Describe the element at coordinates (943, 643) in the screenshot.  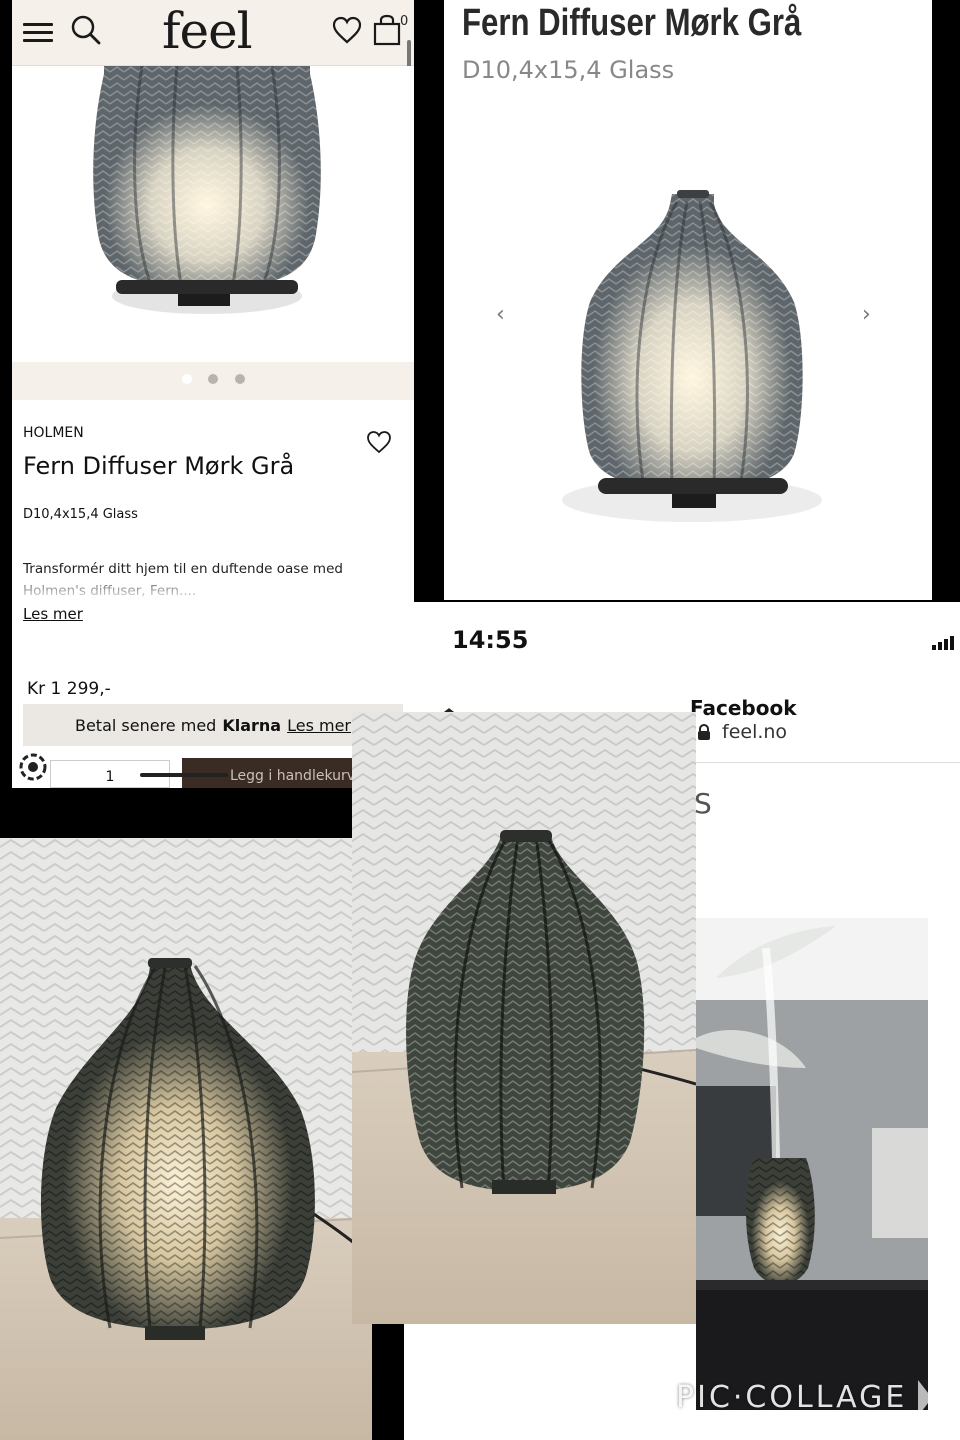
I see `signal-icon` at that location.